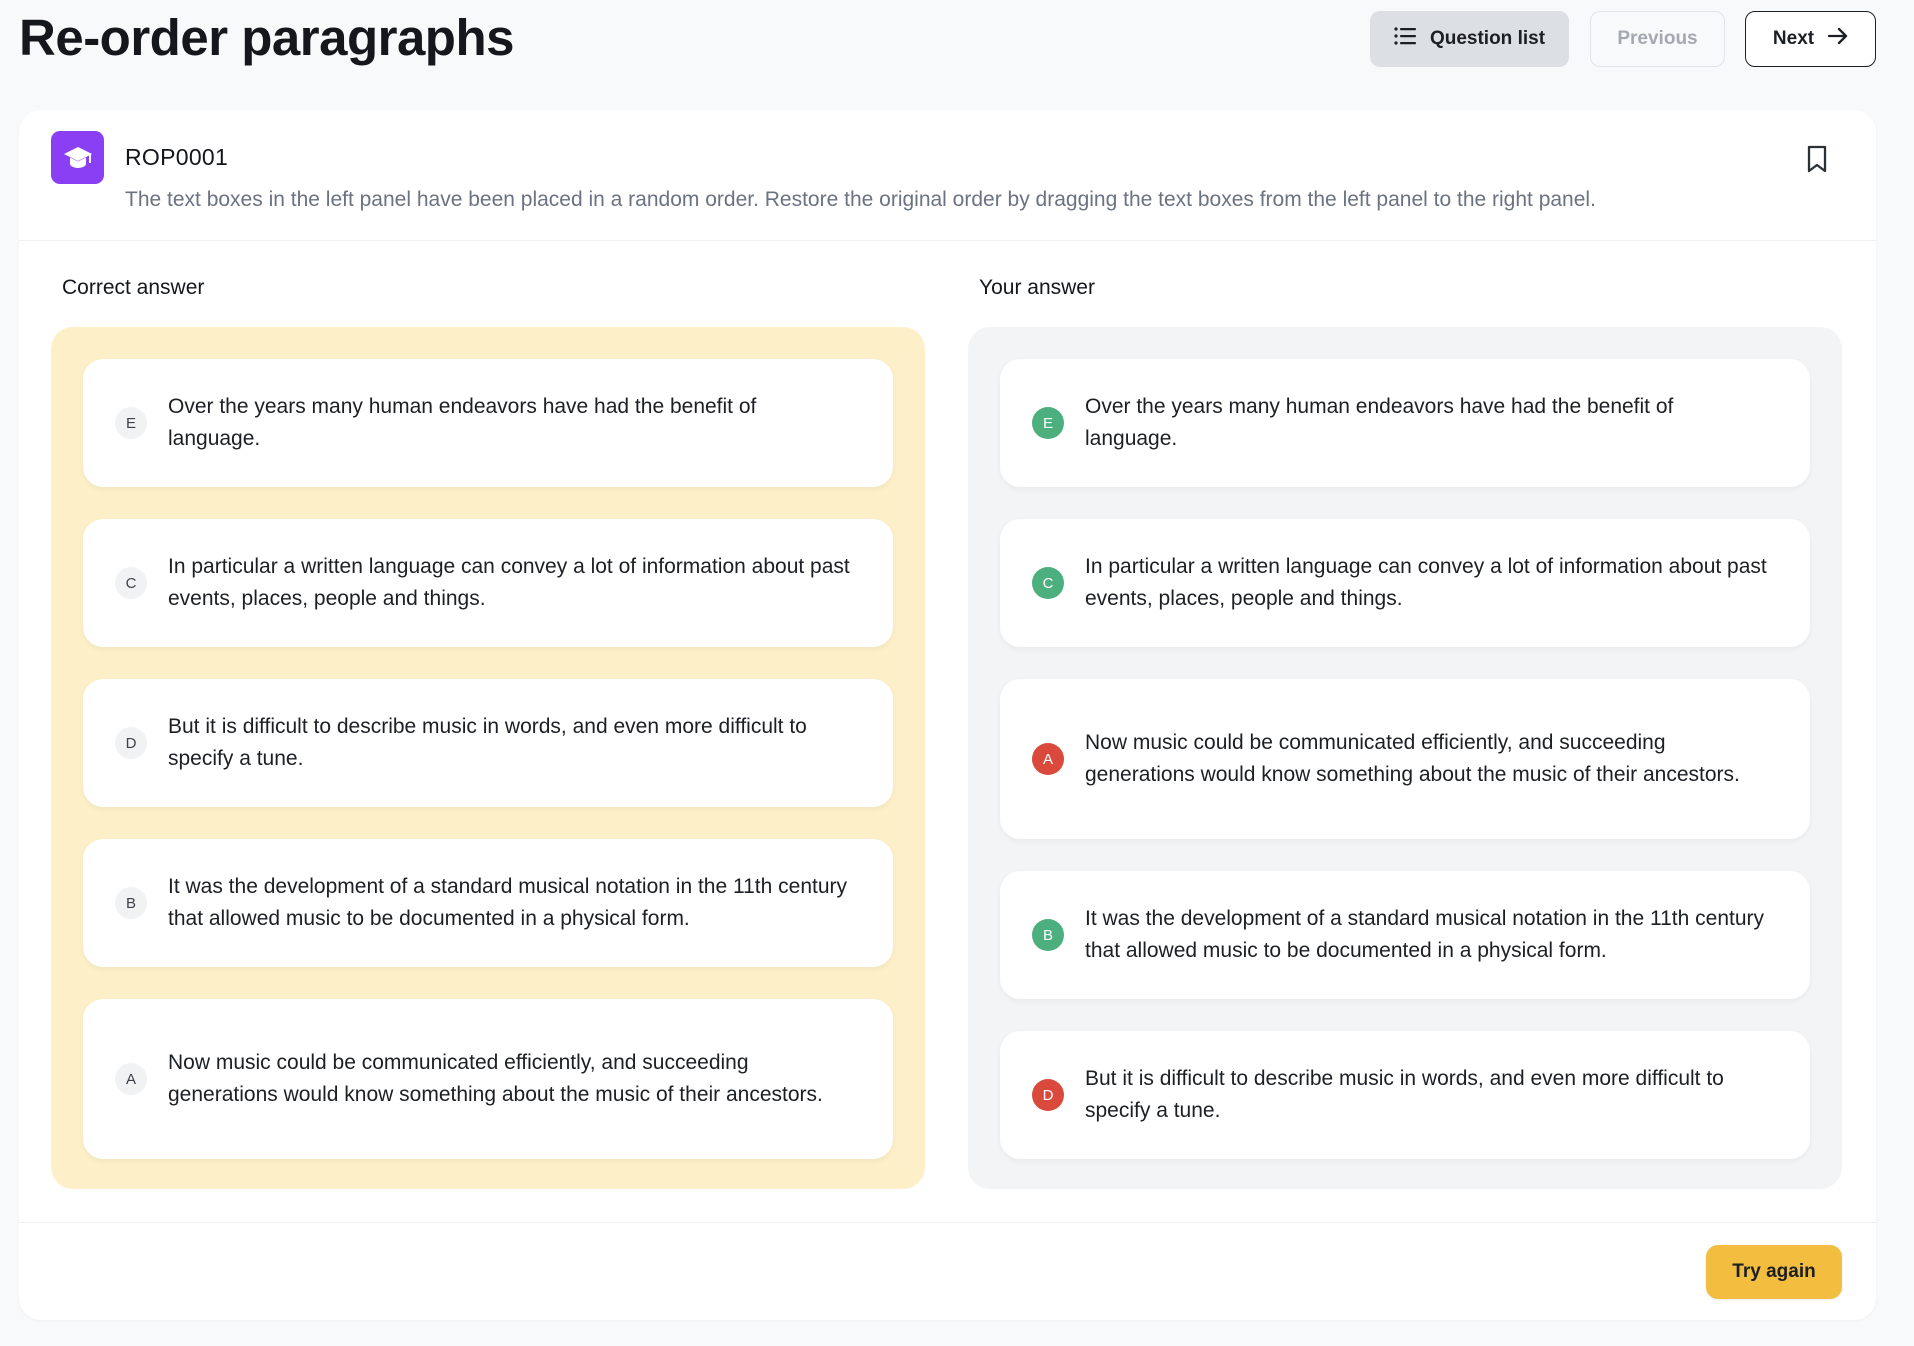  What do you see at coordinates (1837, 39) in the screenshot?
I see `arrow-right-icon` at bounding box center [1837, 39].